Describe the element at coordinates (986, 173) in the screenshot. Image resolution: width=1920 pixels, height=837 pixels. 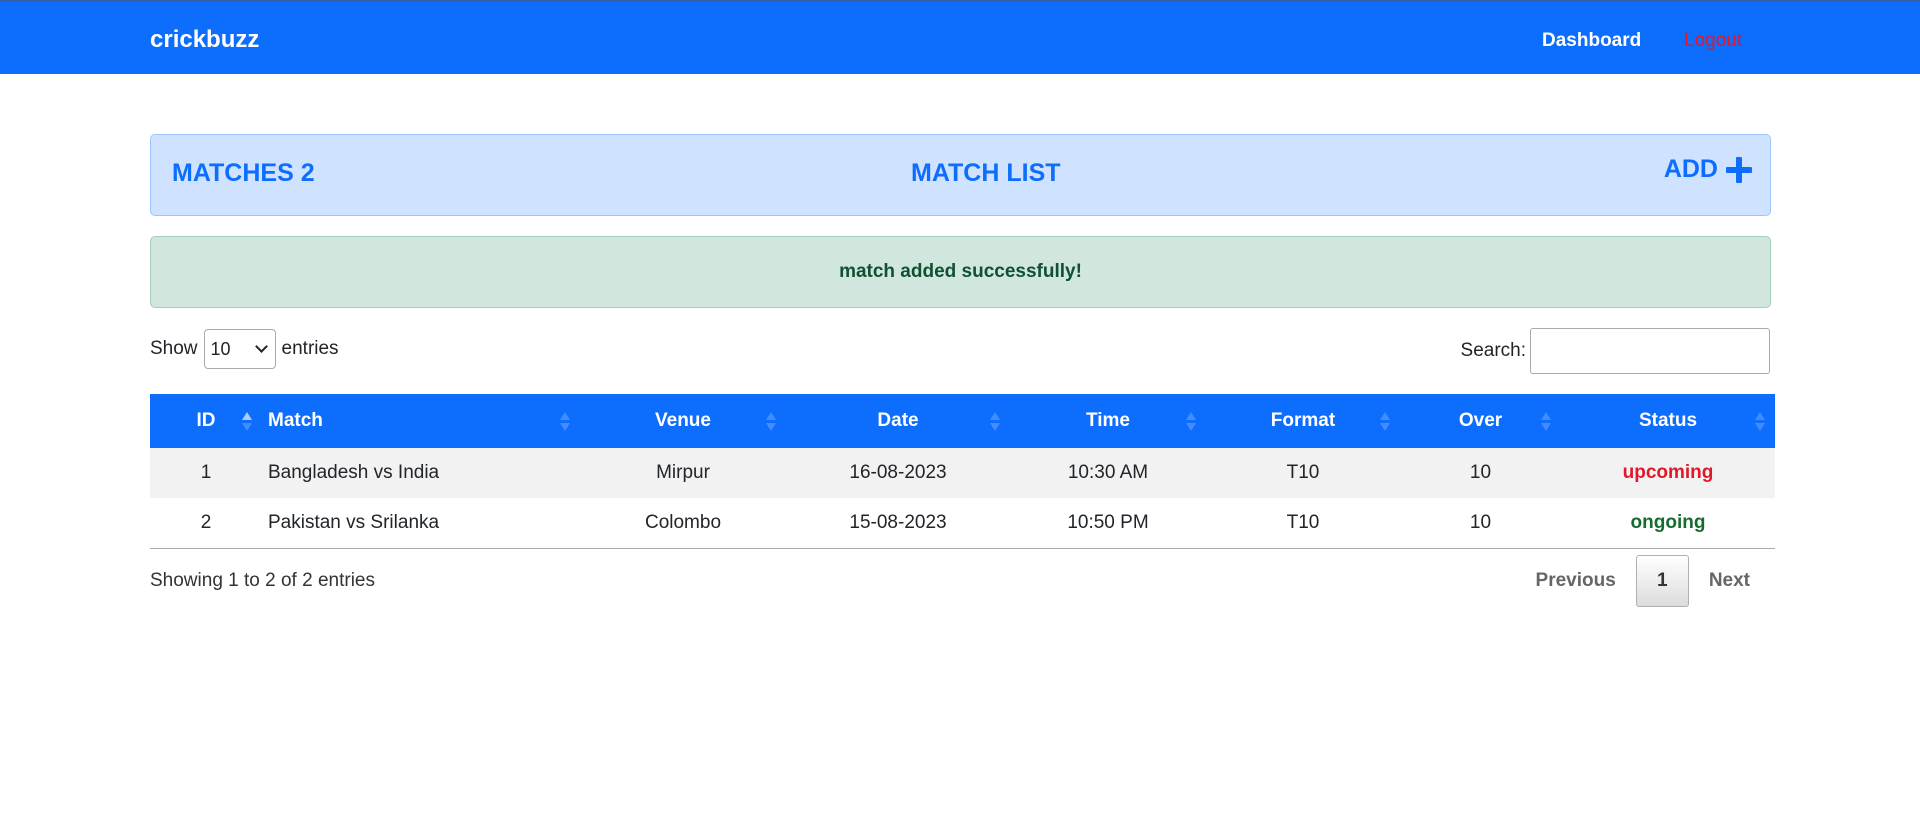
I see `page-title: MATCH LIST` at that location.